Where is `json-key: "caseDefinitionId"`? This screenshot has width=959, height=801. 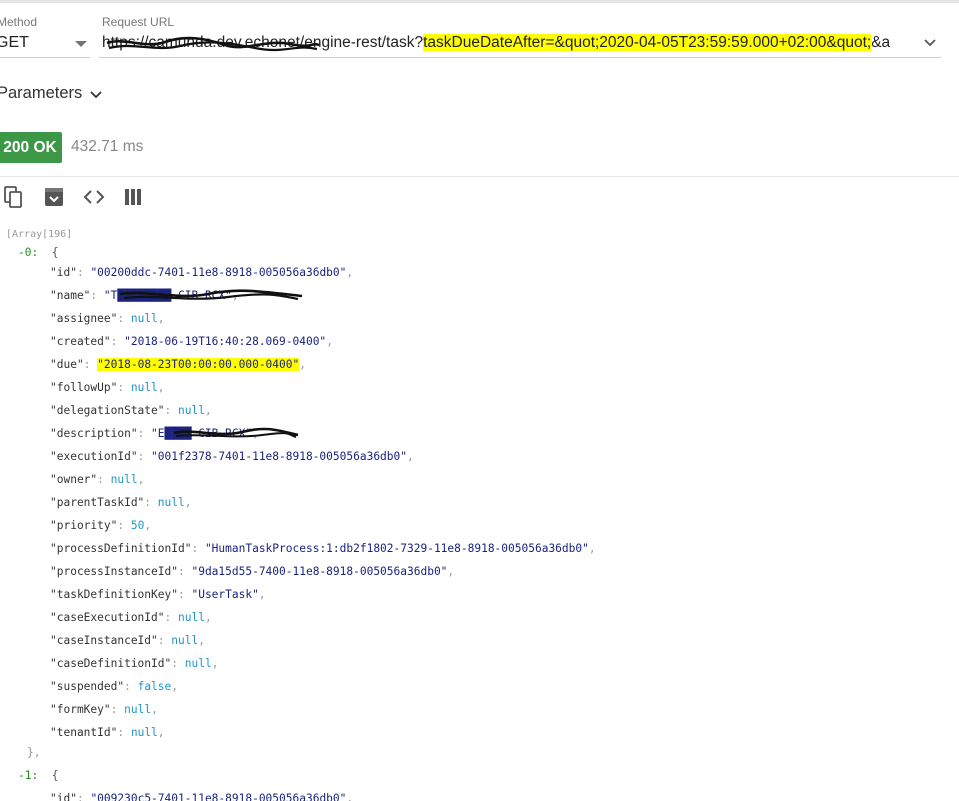 json-key: "caseDefinitionId" is located at coordinates (111, 663).